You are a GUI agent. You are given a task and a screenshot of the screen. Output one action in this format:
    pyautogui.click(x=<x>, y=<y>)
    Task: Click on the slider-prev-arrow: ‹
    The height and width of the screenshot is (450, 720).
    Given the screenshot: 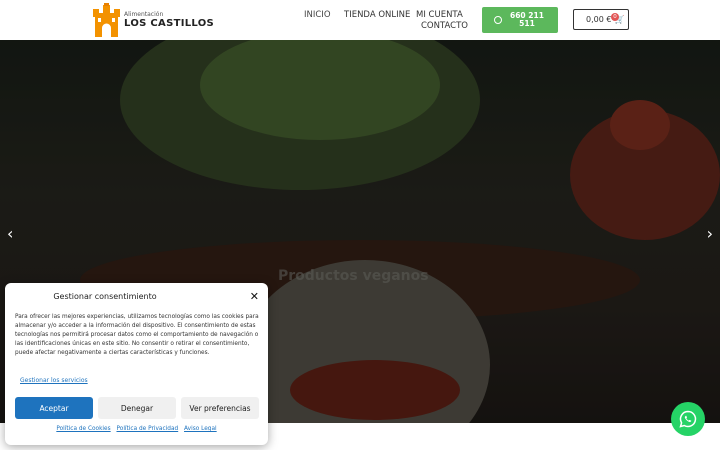 What is the action you would take?
    pyautogui.click(x=10, y=233)
    